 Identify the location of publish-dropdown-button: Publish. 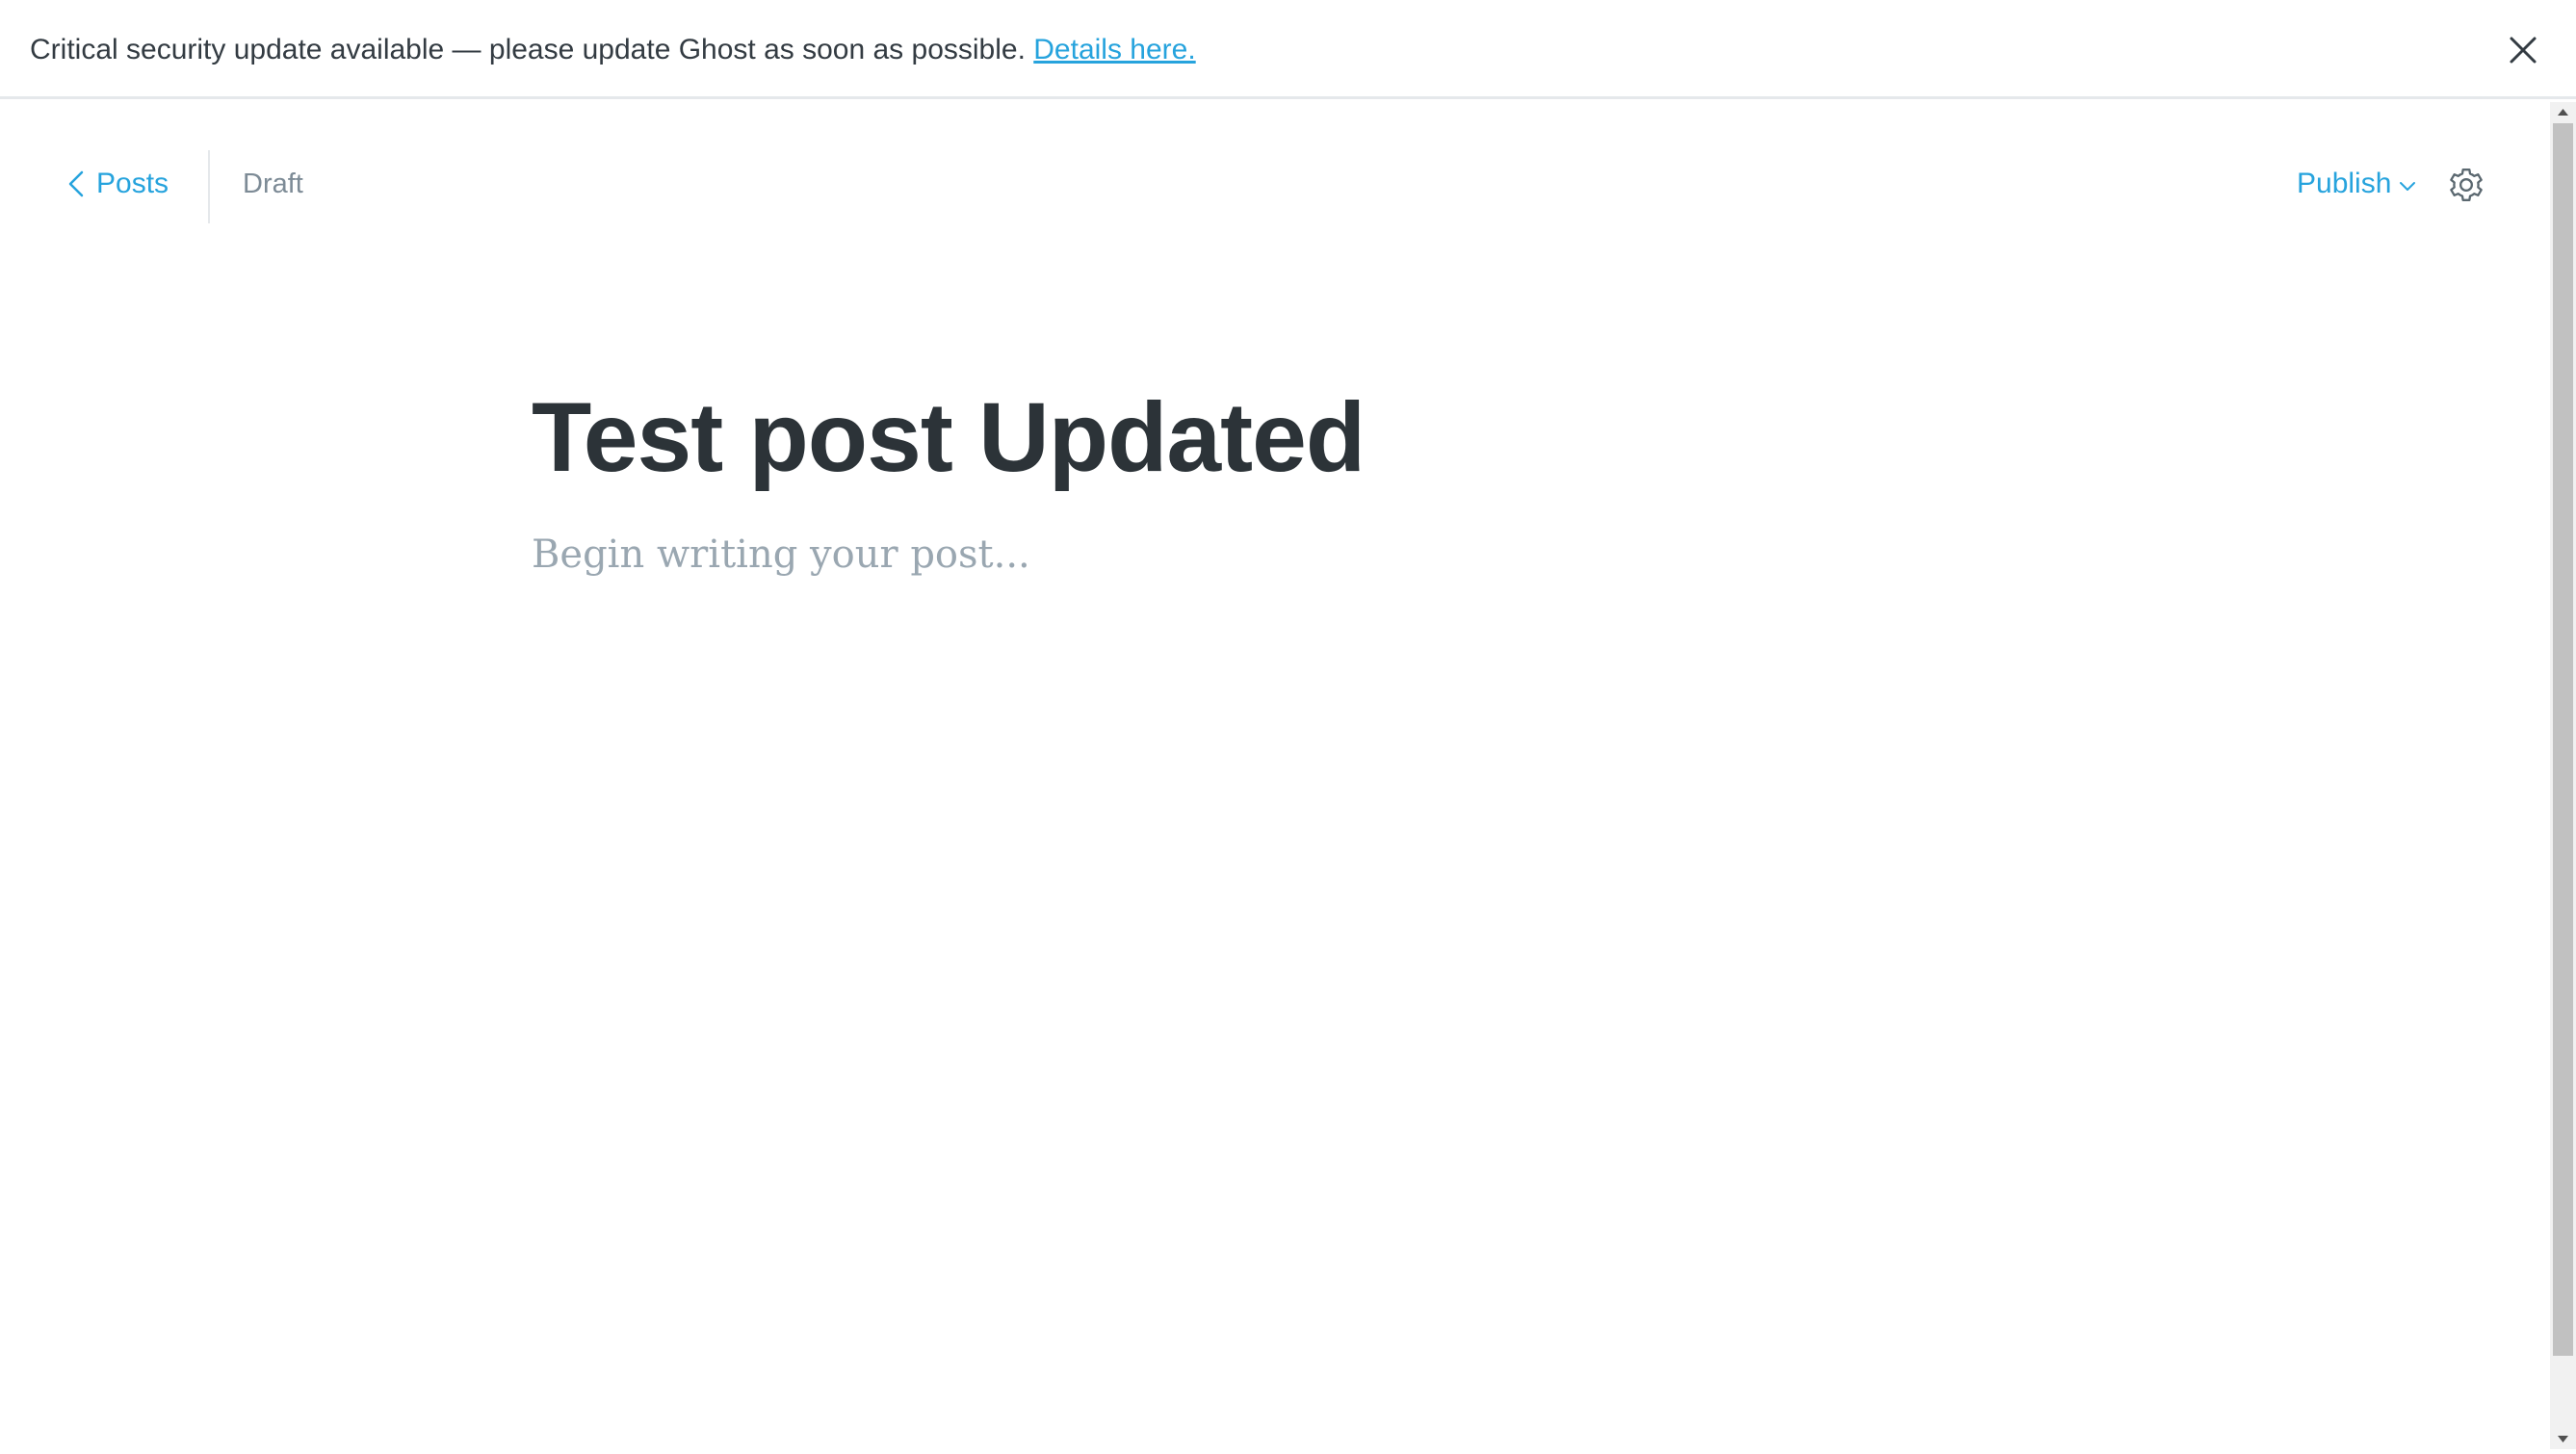
(2356, 184).